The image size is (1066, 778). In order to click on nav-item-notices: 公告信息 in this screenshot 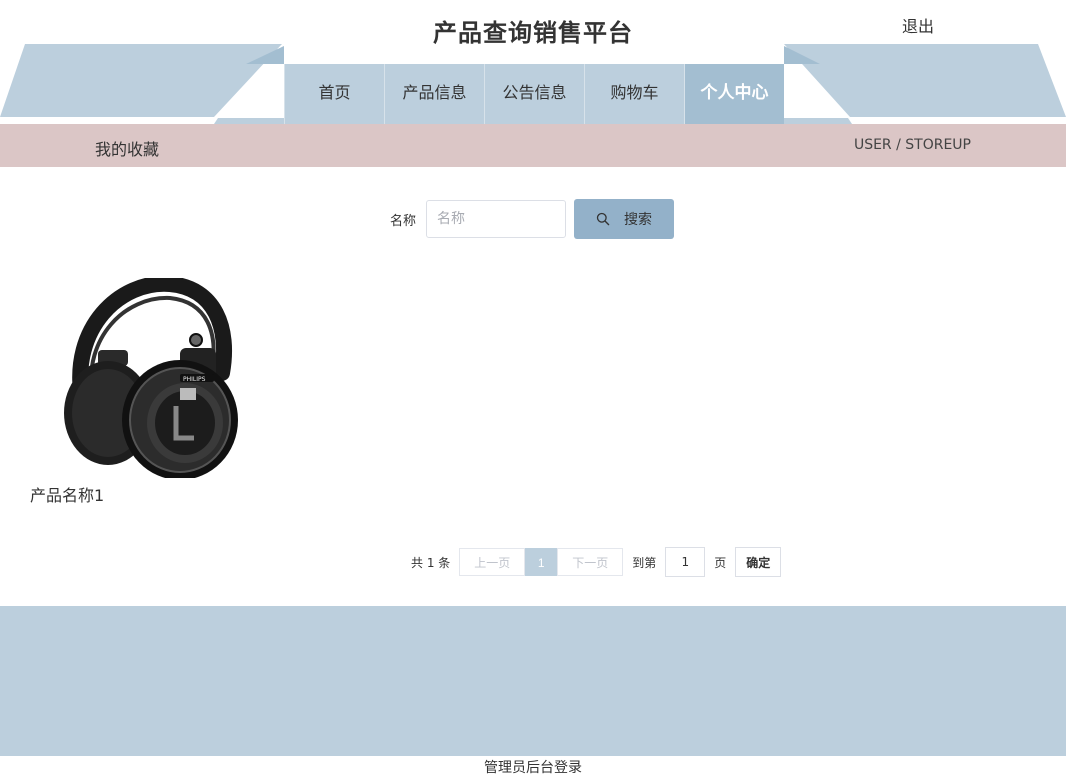, I will do `click(534, 94)`.